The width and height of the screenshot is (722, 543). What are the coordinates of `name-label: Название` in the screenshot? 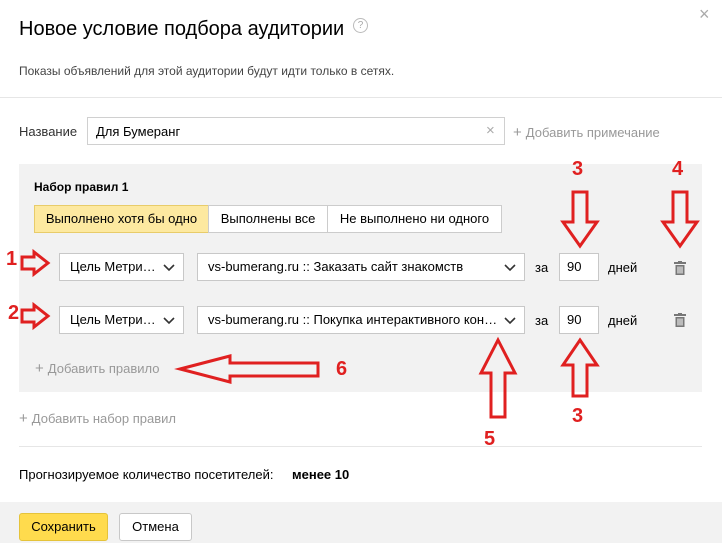 It's located at (48, 131).